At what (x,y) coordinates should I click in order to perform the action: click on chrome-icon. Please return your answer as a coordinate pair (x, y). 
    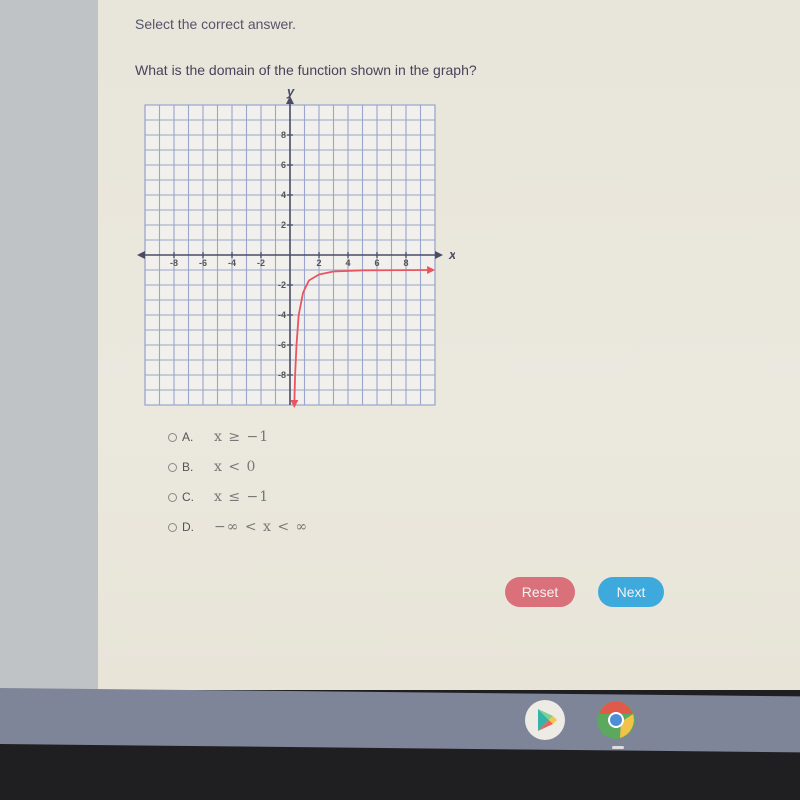
    Looking at the image, I should click on (616, 720).